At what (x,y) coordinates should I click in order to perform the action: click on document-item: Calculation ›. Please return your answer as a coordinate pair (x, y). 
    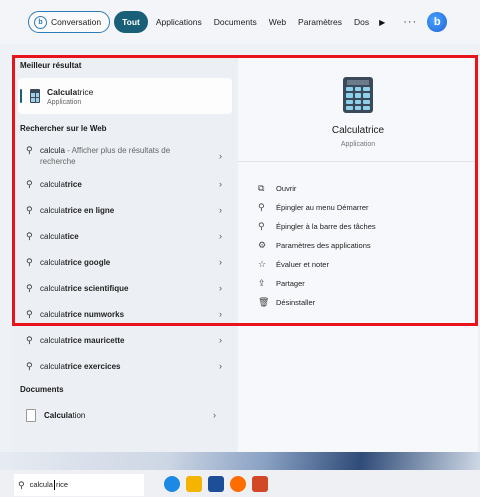
    Looking at the image, I should click on (125, 415).